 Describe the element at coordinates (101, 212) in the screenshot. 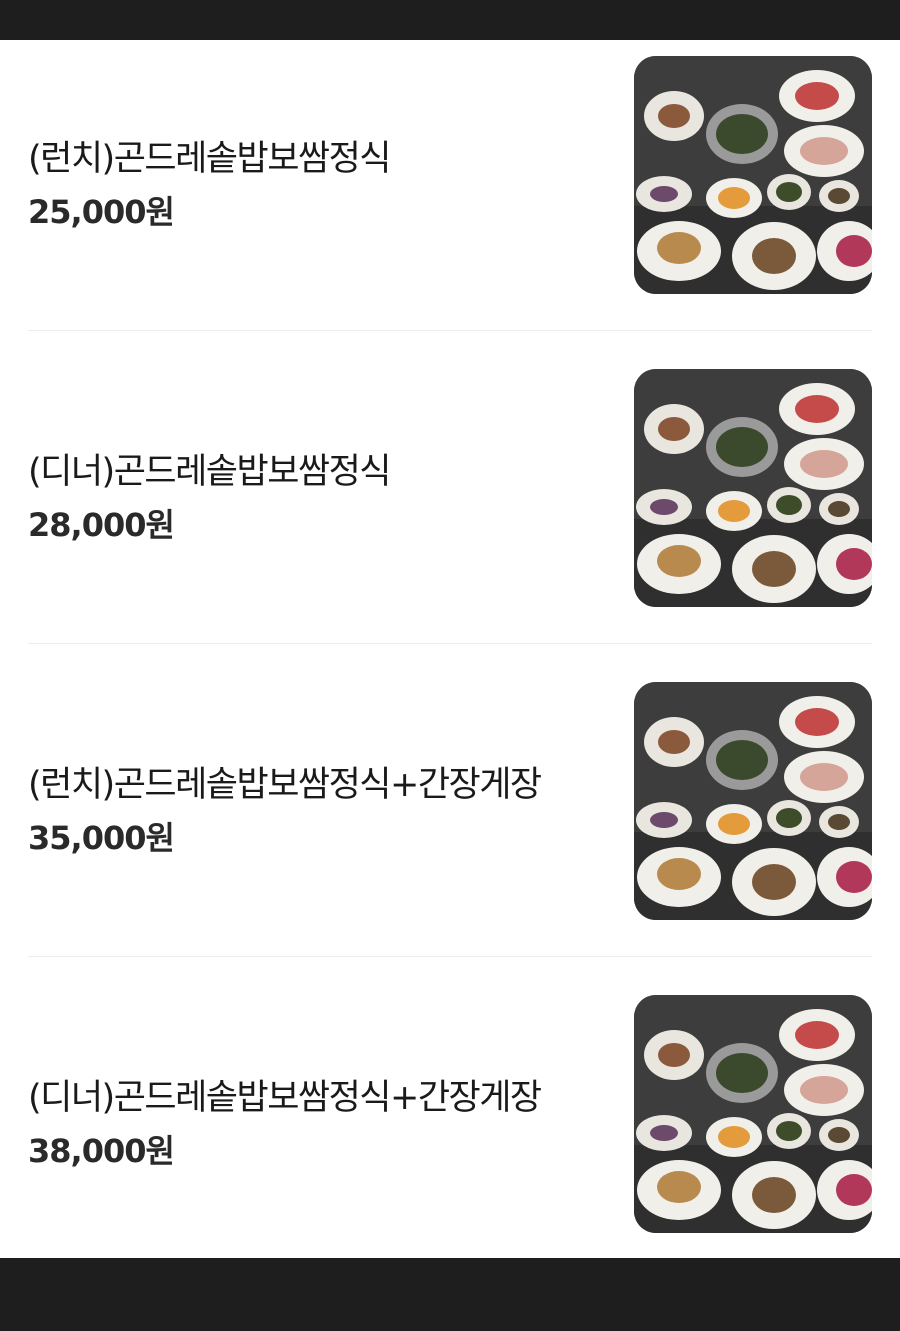

I see `menu-item-price: 25,000원` at that location.